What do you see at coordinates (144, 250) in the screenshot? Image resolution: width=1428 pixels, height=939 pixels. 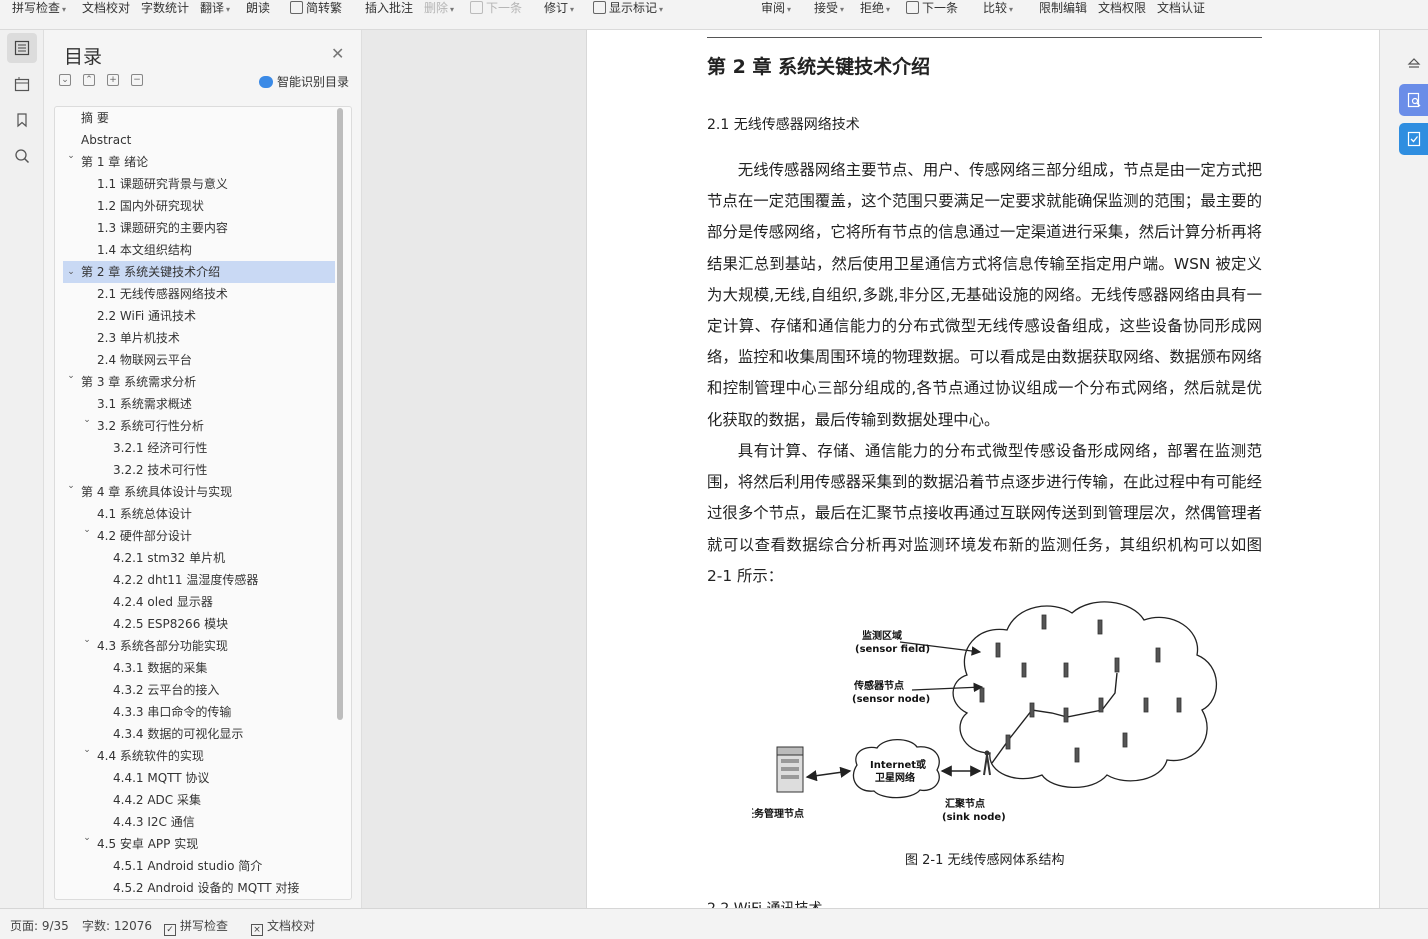 I see `toc-item: 1.4 本文组织结构` at bounding box center [144, 250].